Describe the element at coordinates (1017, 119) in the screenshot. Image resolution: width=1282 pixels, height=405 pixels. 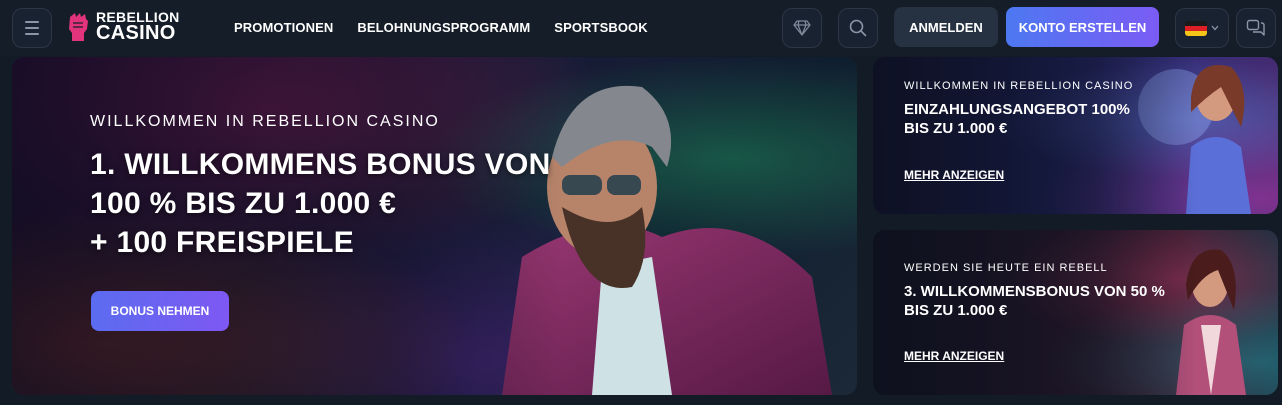
I see `card-title: EINZAHLUNGSANGEBOT 100% BIS ZU 1.000 €` at that location.